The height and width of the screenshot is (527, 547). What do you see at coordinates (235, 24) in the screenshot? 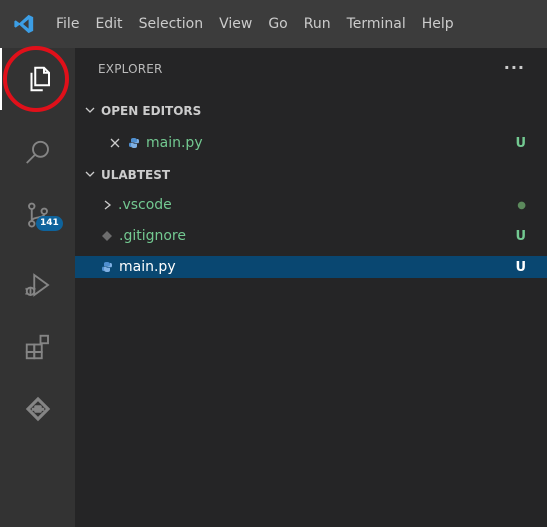
I see `menu-view: View` at bounding box center [235, 24].